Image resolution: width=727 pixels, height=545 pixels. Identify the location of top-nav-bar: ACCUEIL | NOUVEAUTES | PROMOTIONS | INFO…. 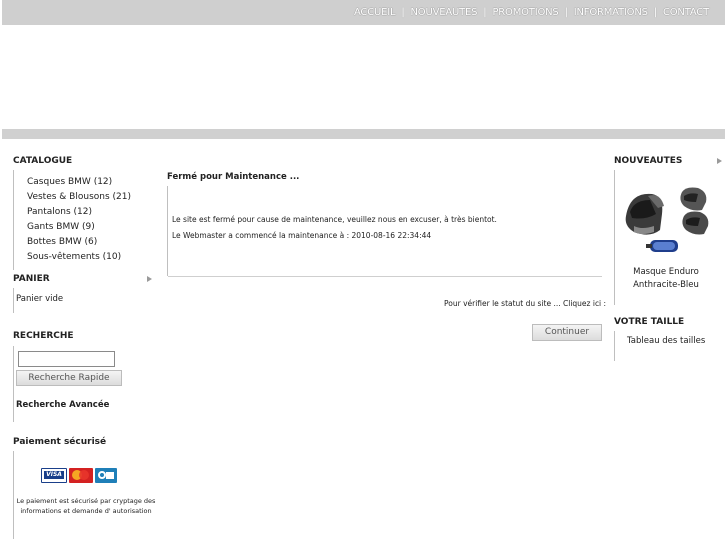
(363, 12).